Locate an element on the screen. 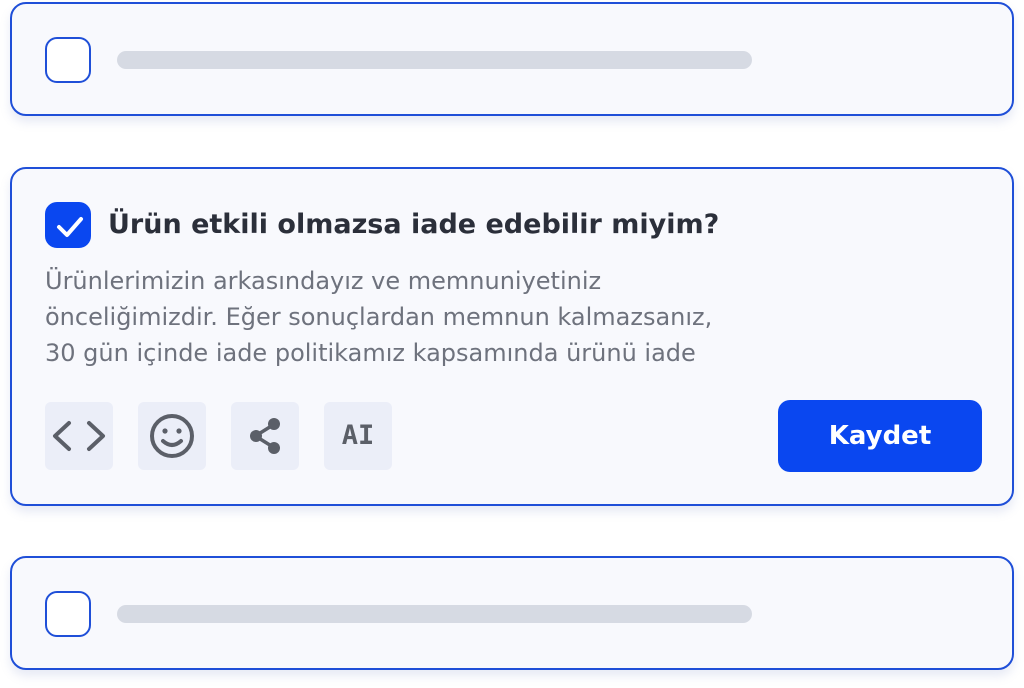  faq-checkbox-checked is located at coordinates (68, 225).